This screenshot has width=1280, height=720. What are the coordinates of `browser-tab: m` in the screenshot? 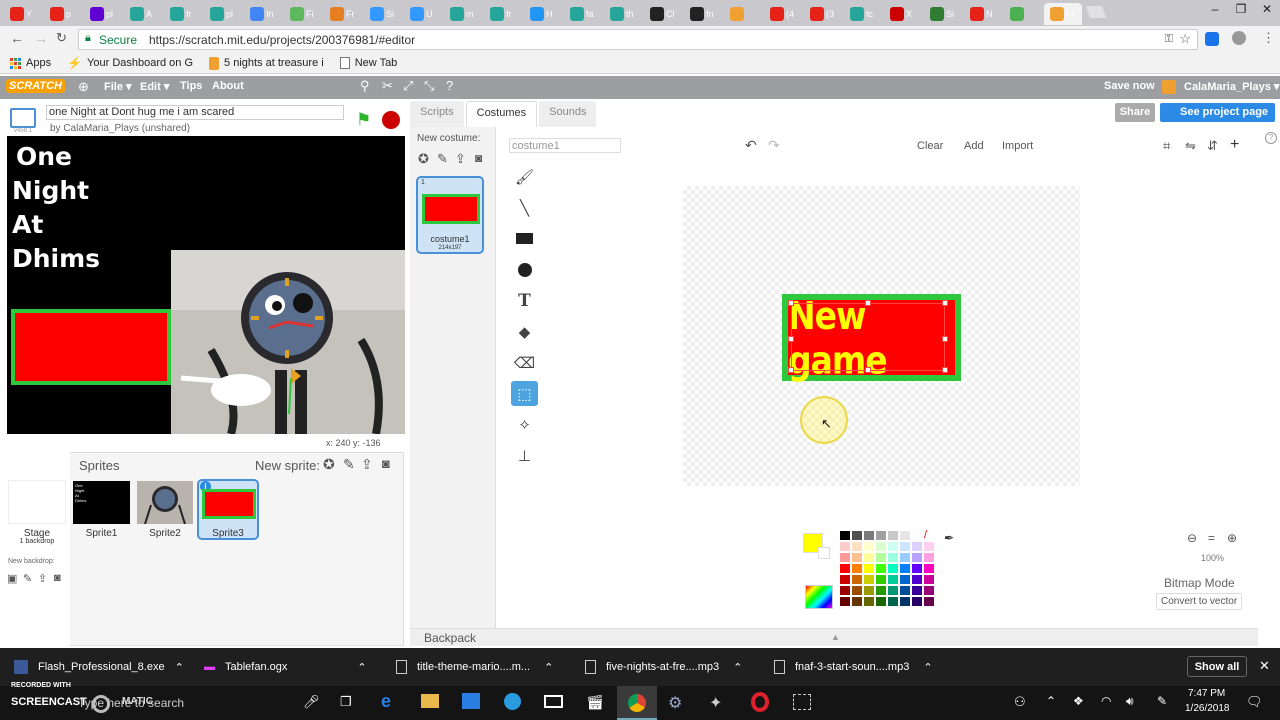 It's located at (463, 14).